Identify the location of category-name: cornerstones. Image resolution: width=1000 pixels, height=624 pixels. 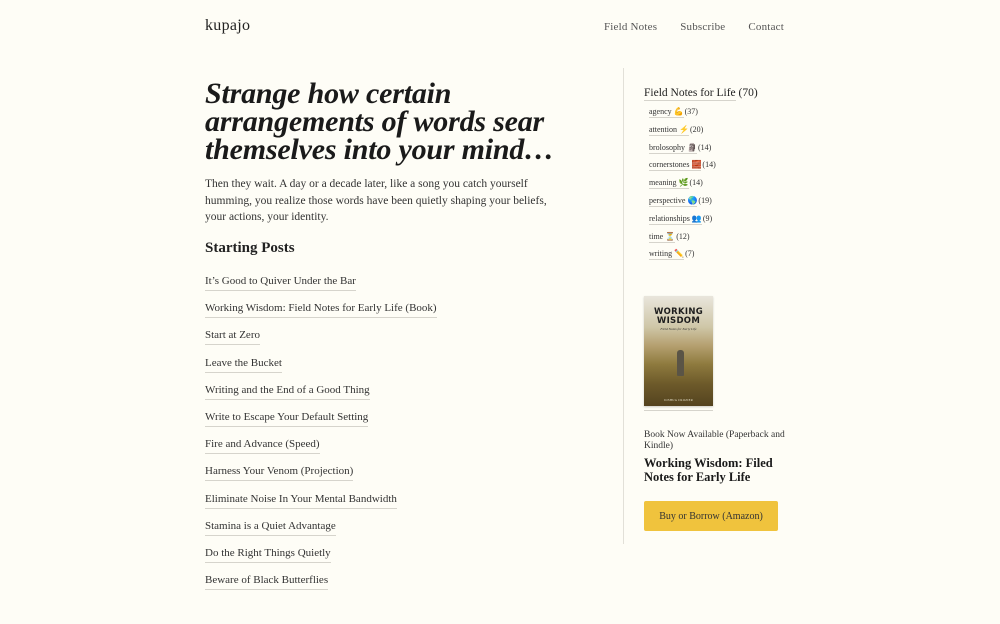
(669, 165).